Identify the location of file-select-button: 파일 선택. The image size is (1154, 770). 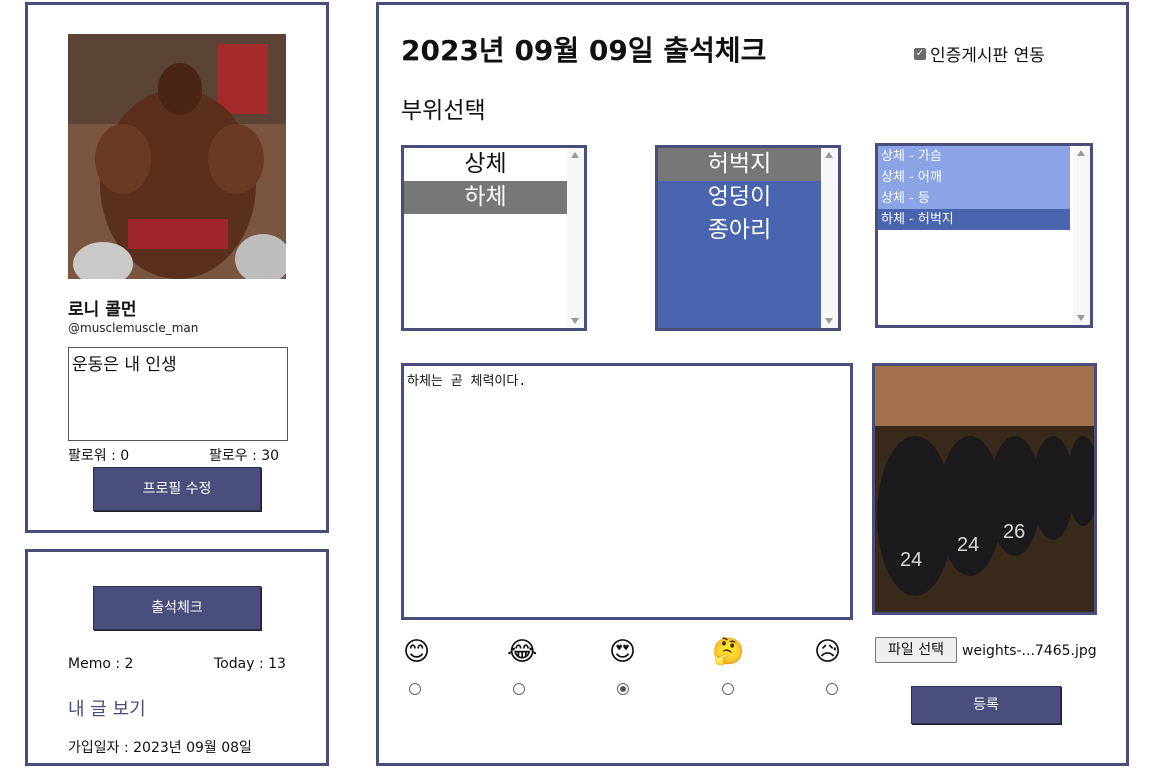
(916, 650).